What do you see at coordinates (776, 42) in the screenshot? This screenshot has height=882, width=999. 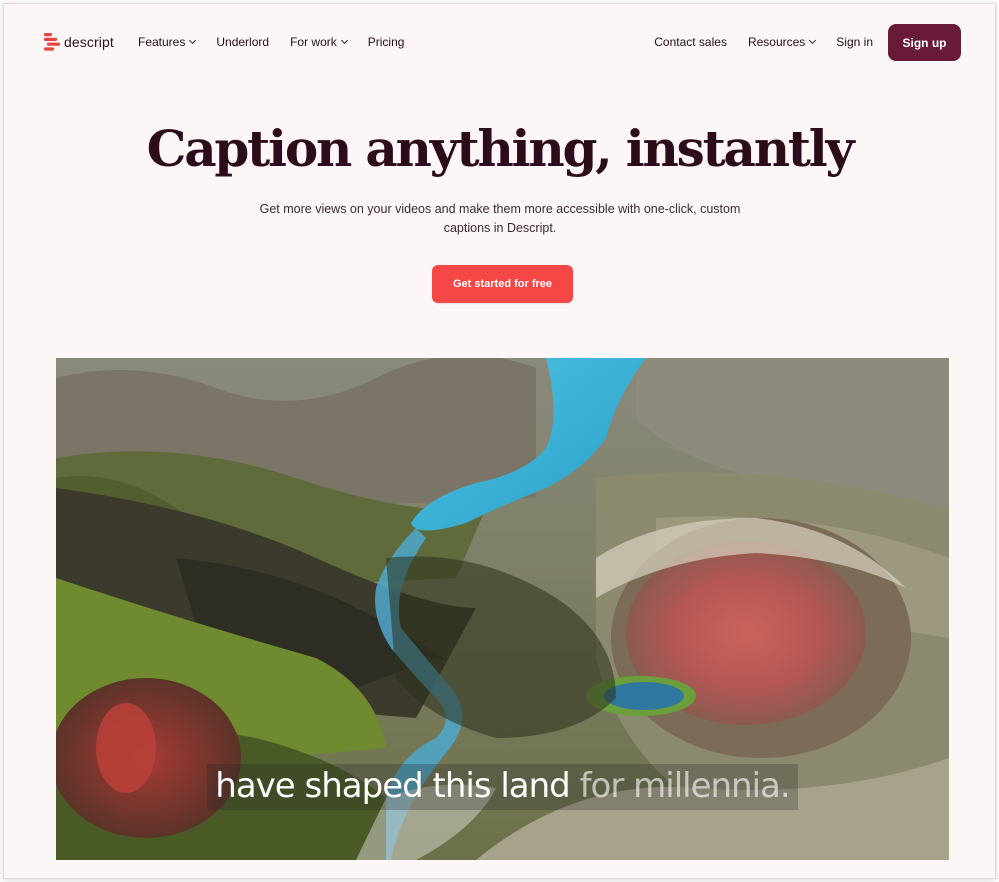 I see `nav-resources-label: Resources` at bounding box center [776, 42].